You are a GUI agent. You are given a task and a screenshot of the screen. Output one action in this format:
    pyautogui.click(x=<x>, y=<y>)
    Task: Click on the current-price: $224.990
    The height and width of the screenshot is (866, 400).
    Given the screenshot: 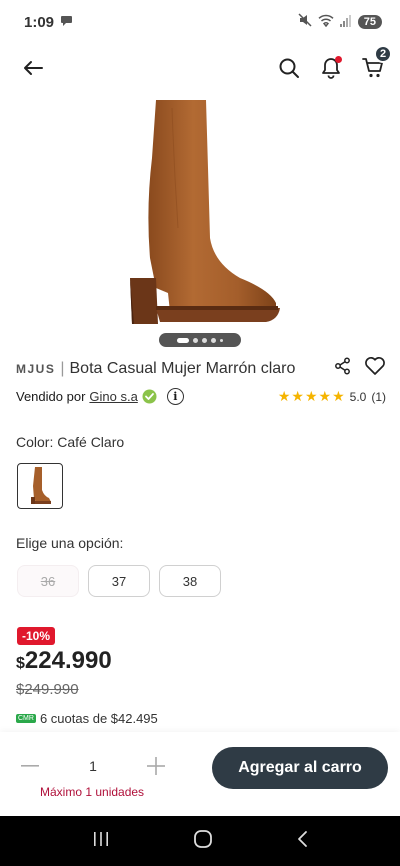 What is the action you would take?
    pyautogui.click(x=64, y=661)
    